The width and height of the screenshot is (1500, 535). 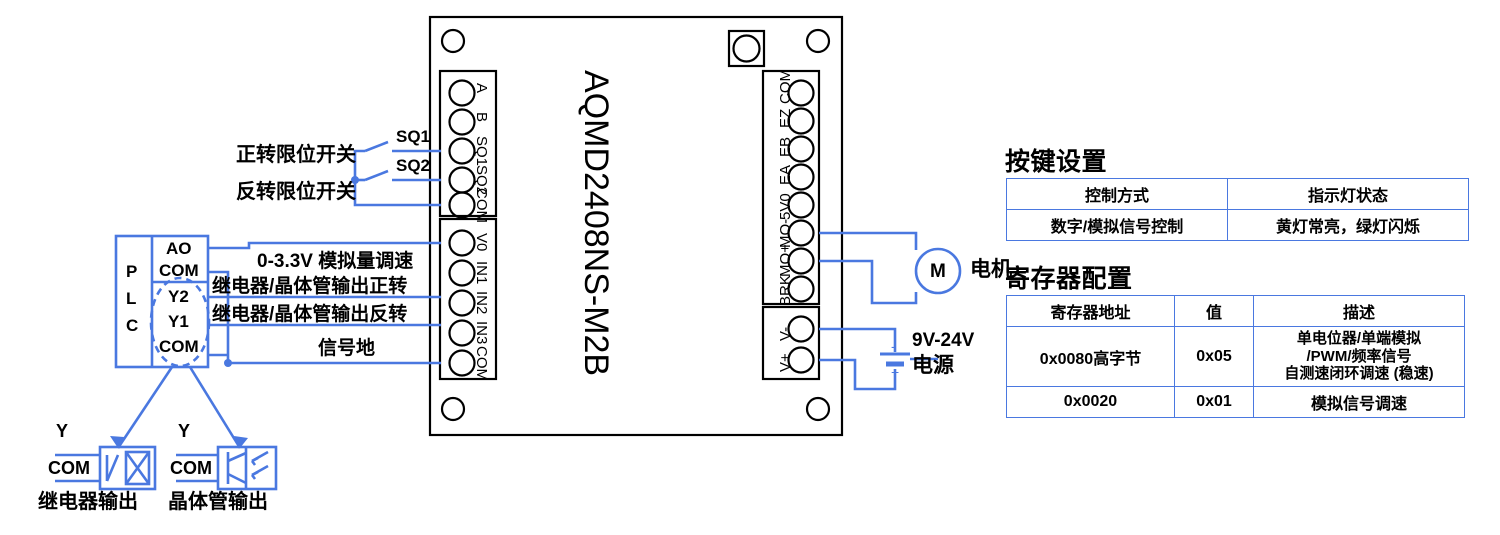 What do you see at coordinates (218, 502) in the screenshot?
I see `transistor-output-caption: 晶体管输出` at bounding box center [218, 502].